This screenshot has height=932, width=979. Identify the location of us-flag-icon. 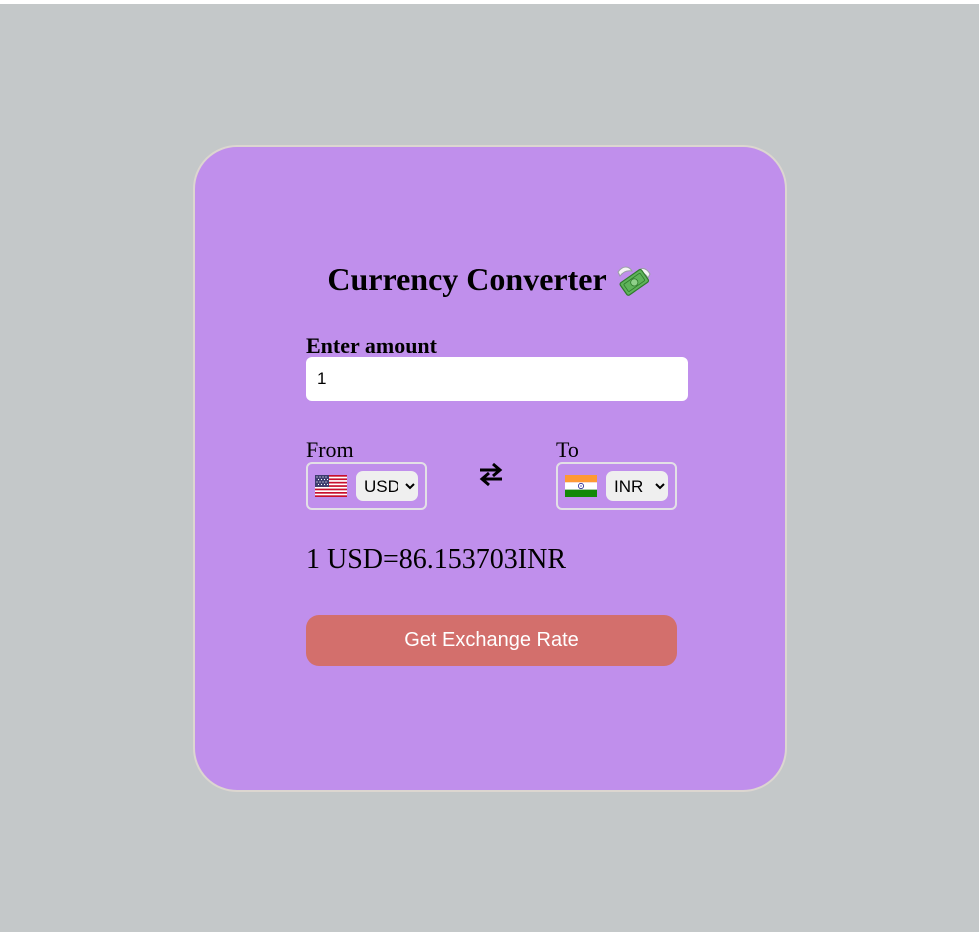
(331, 486).